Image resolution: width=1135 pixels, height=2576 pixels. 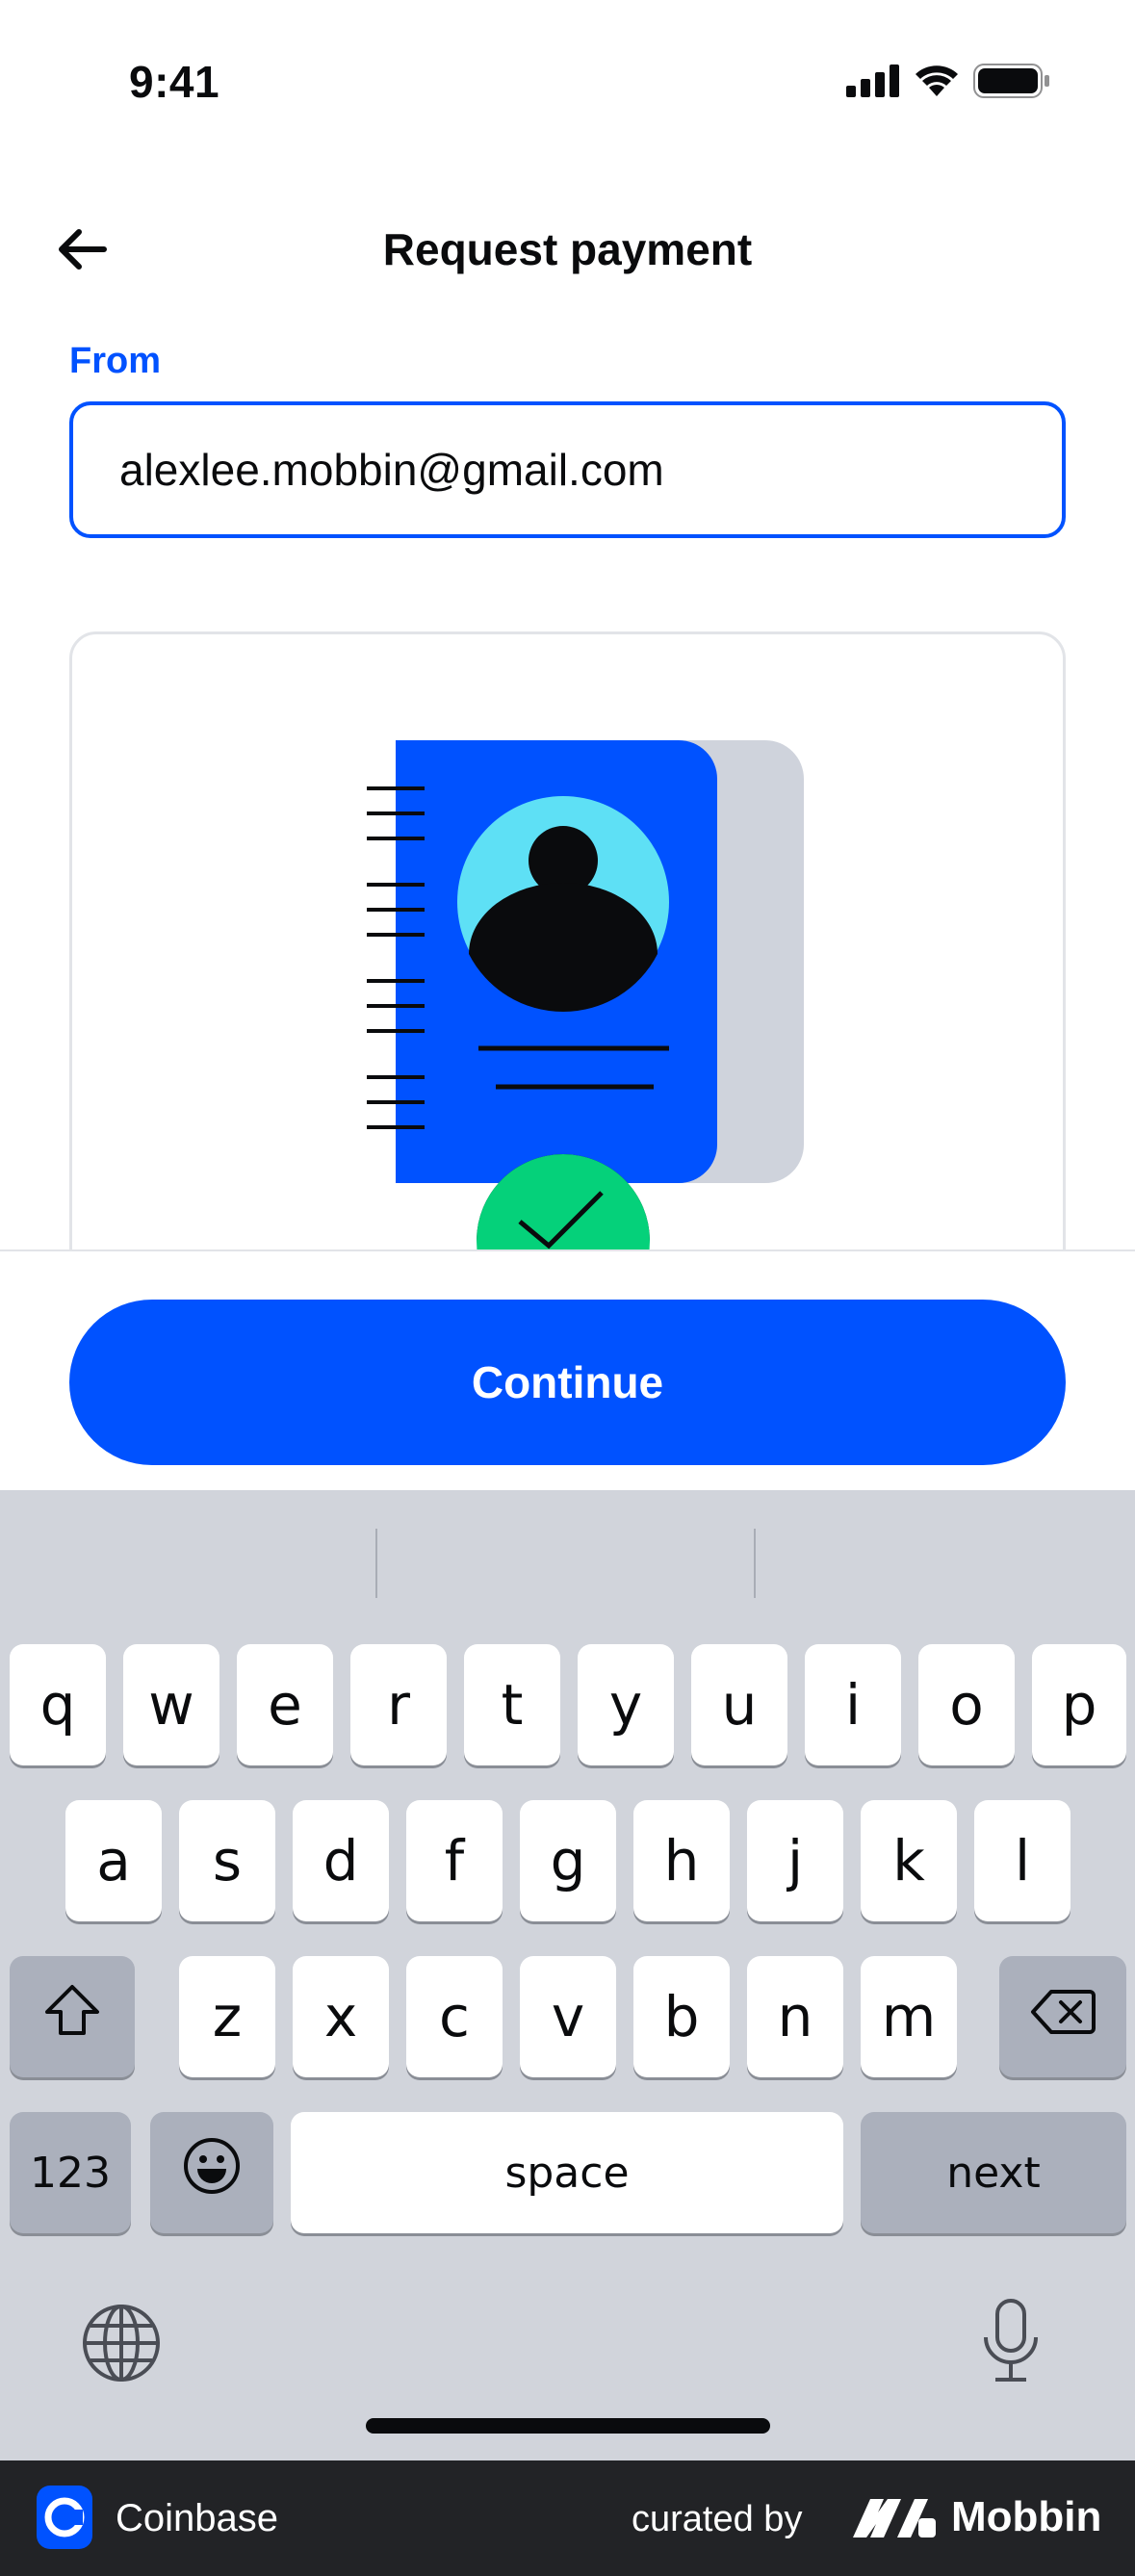 I want to click on cellular-signal-icon, so click(x=873, y=83).